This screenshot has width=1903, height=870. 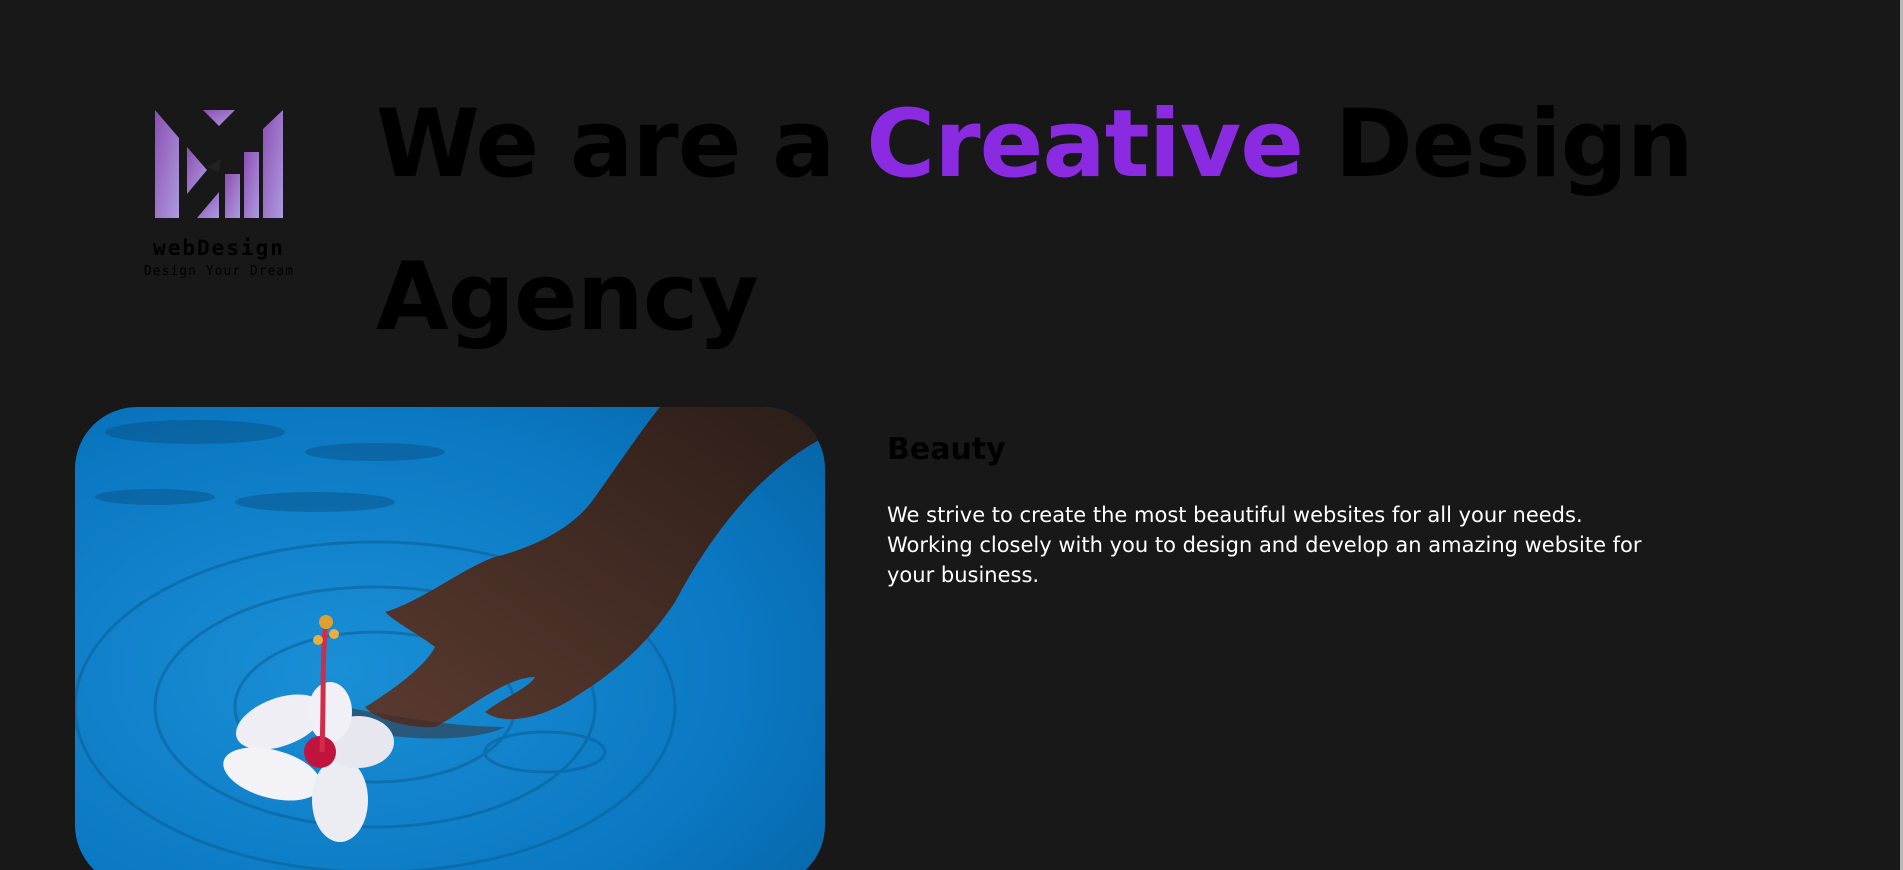 I want to click on brand-name: webDesign, so click(x=219, y=248).